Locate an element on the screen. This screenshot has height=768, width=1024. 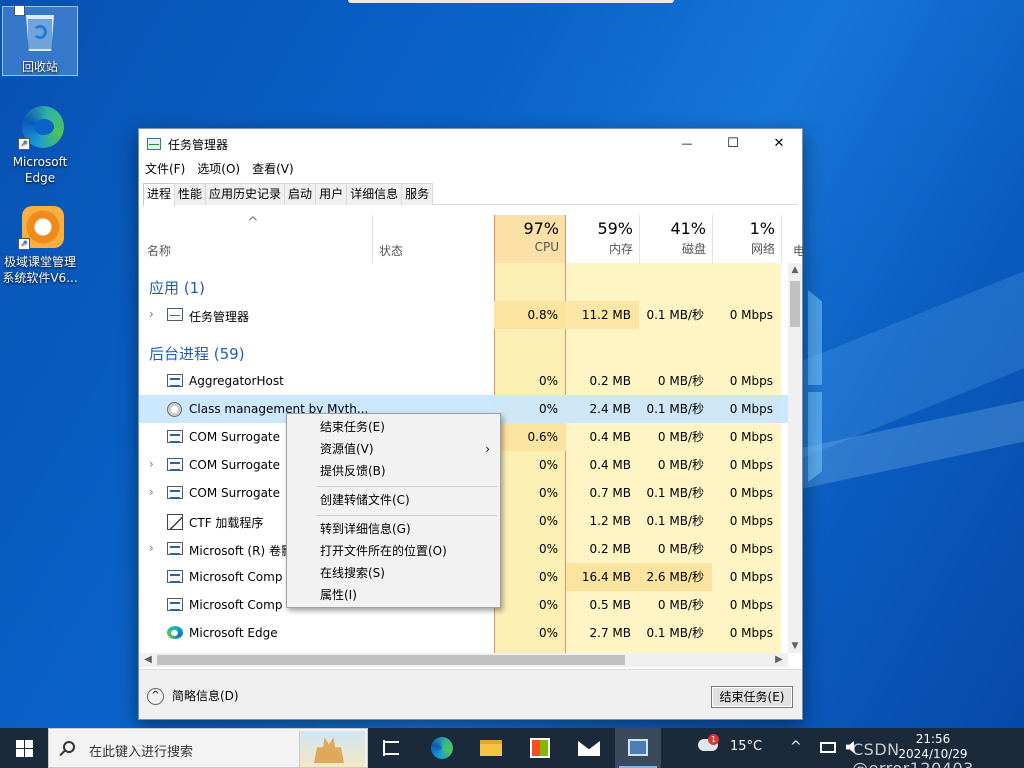
memory-value: 1.2 MB is located at coordinates (610, 521).